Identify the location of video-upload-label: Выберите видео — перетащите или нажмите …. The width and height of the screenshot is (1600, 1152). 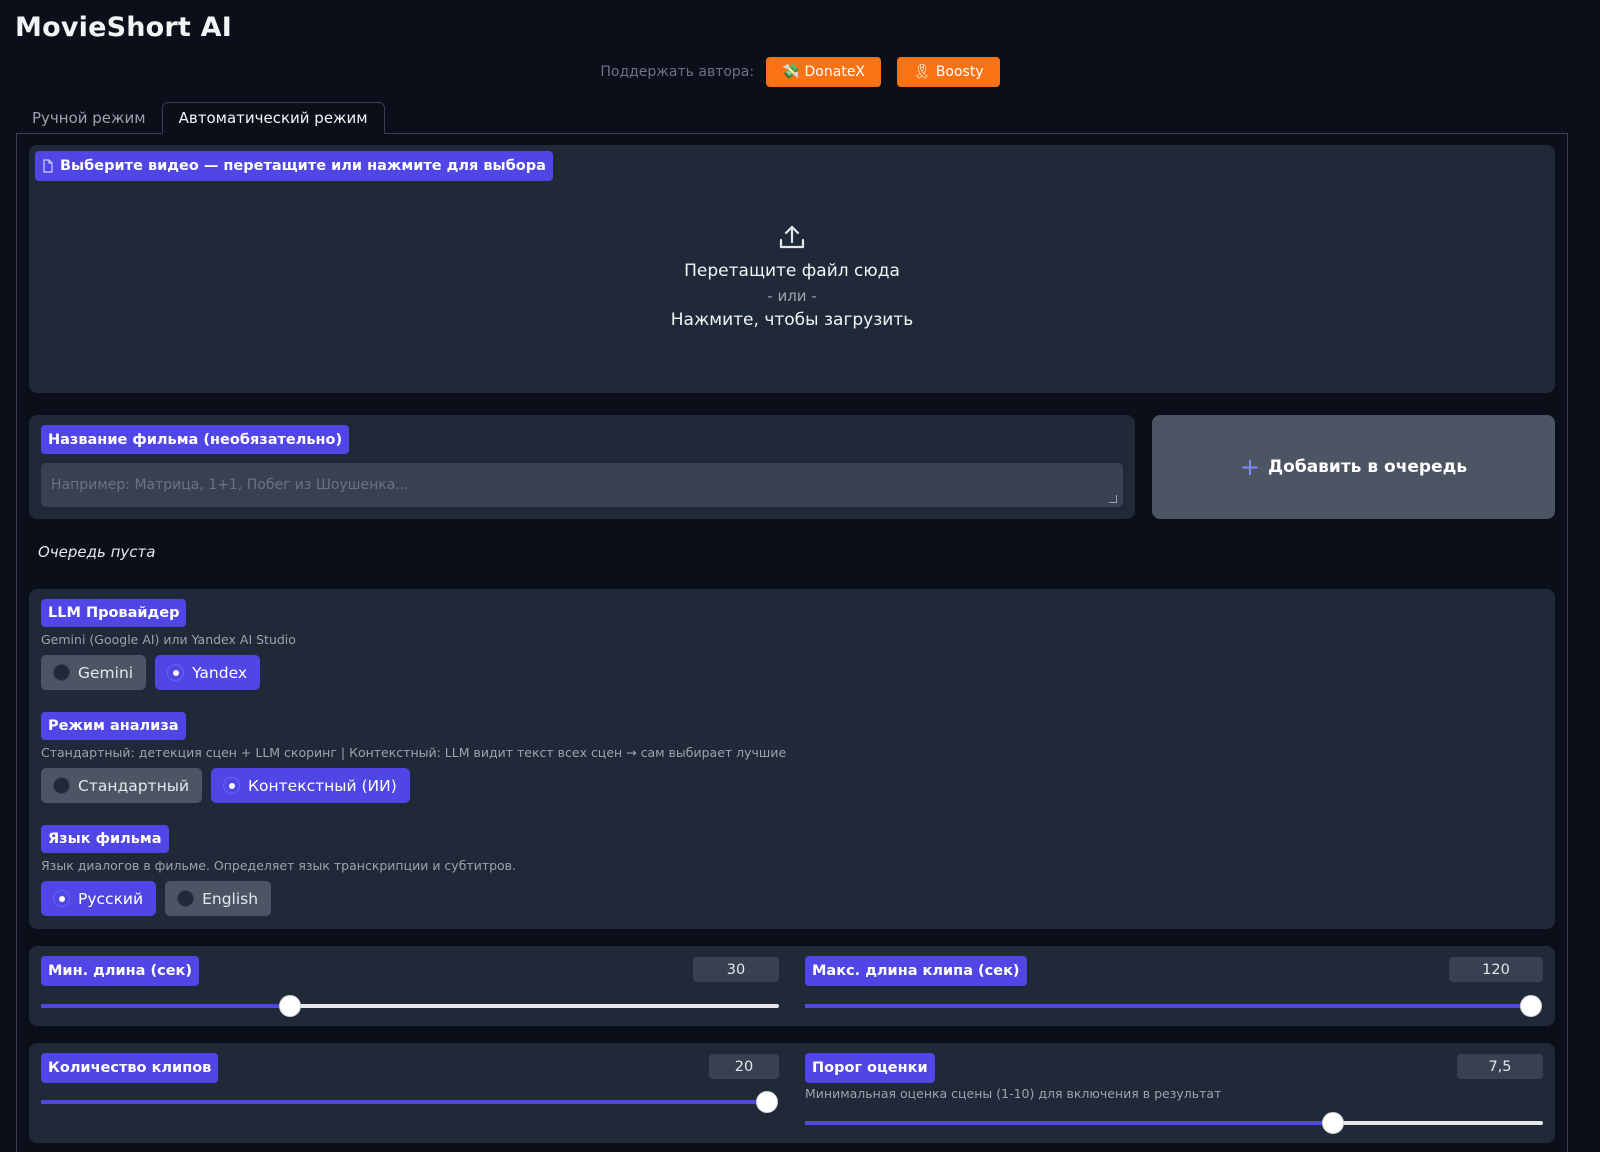
(294, 166).